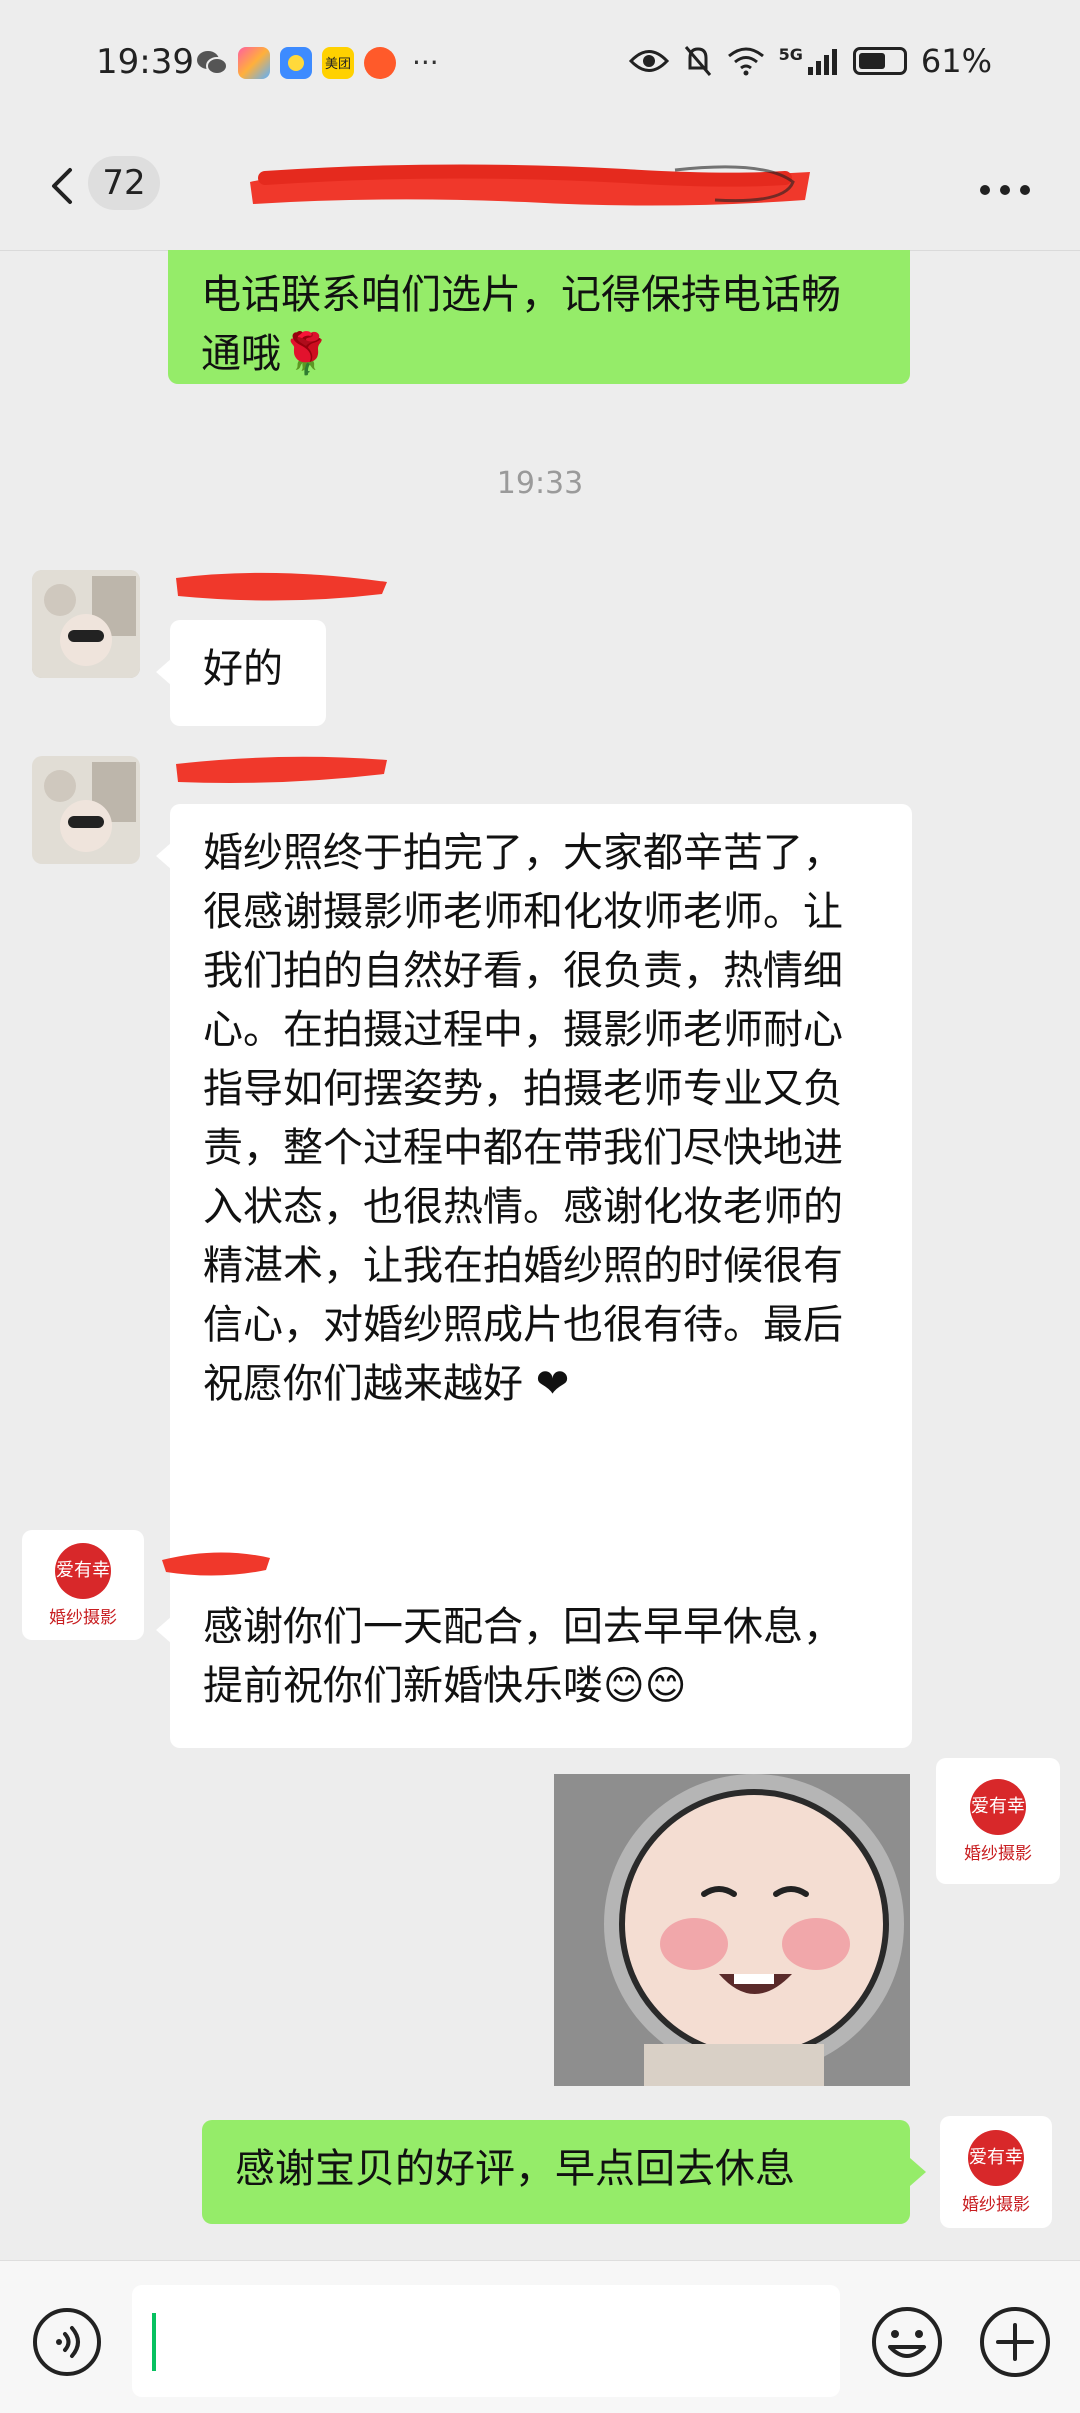  What do you see at coordinates (212, 62) in the screenshot?
I see `wechat-icon` at bounding box center [212, 62].